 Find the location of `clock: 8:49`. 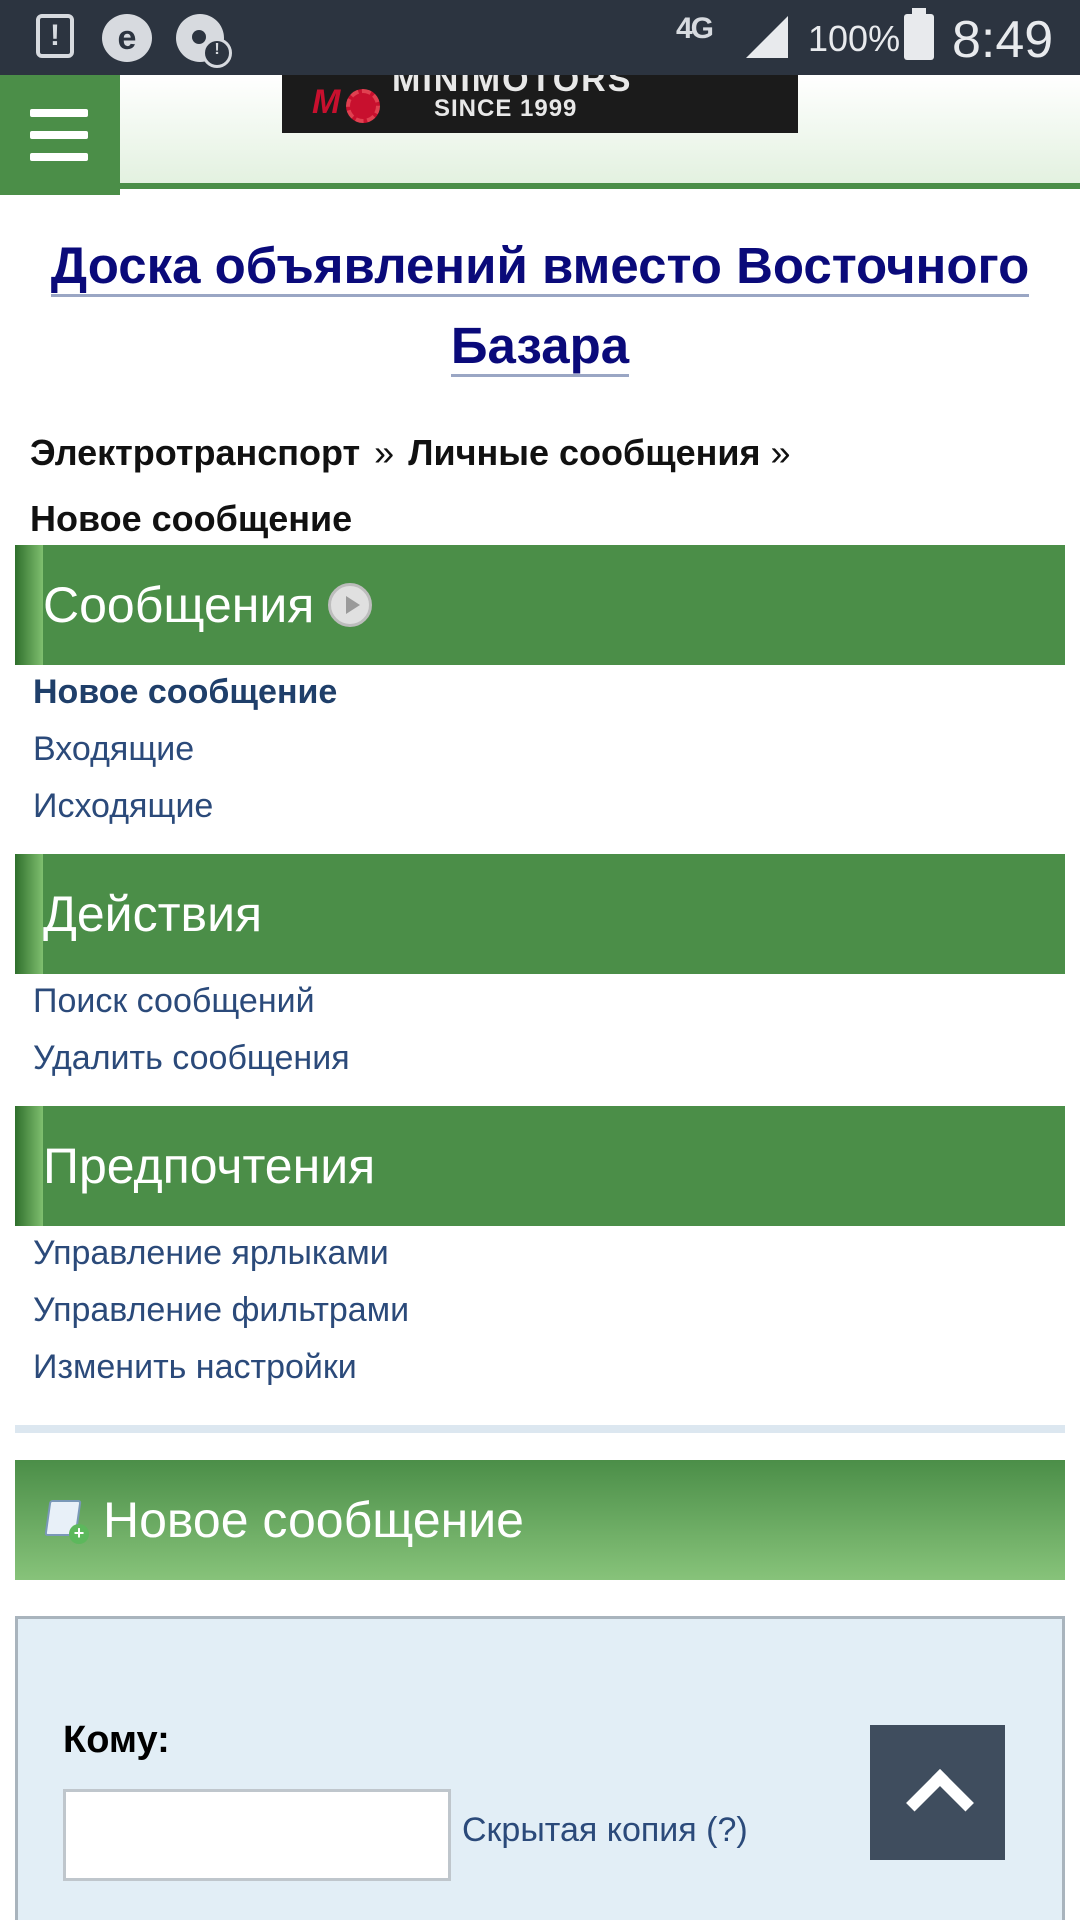

clock: 8:49 is located at coordinates (1003, 40).